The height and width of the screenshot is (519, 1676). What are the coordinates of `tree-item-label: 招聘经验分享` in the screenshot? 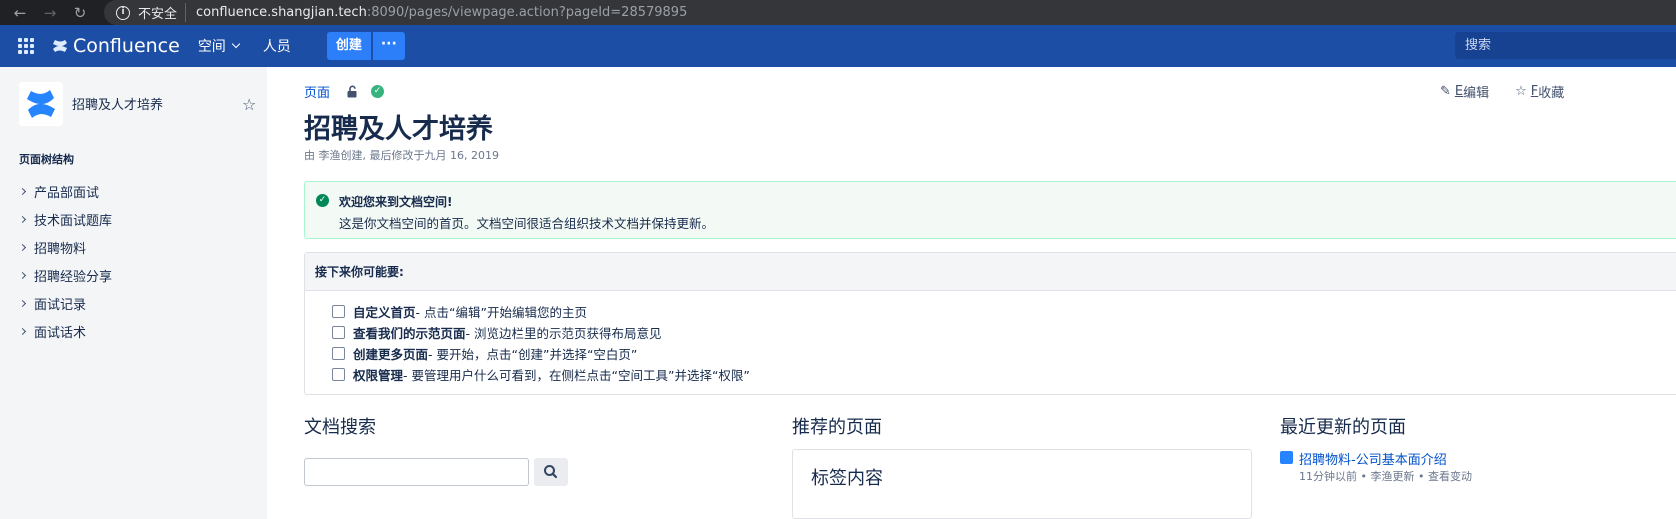 It's located at (73, 275).